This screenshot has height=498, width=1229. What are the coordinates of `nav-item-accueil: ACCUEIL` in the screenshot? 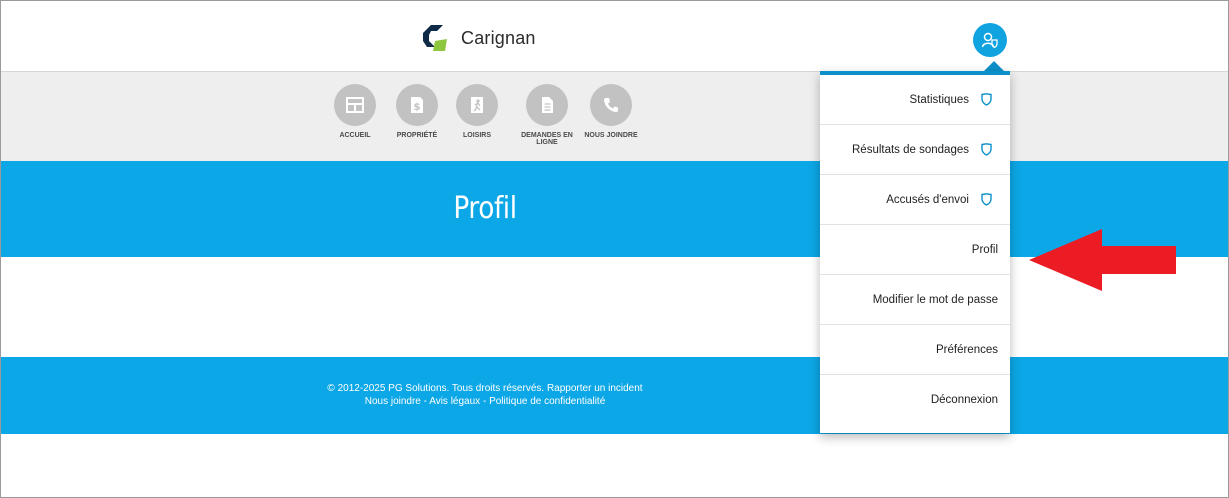 It's located at (355, 111).